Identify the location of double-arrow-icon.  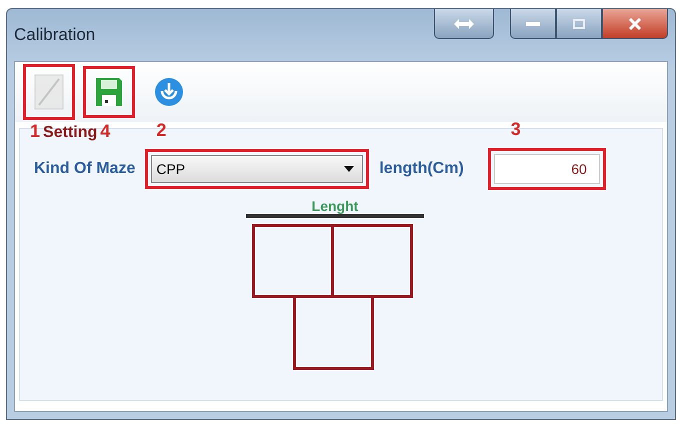
(464, 23).